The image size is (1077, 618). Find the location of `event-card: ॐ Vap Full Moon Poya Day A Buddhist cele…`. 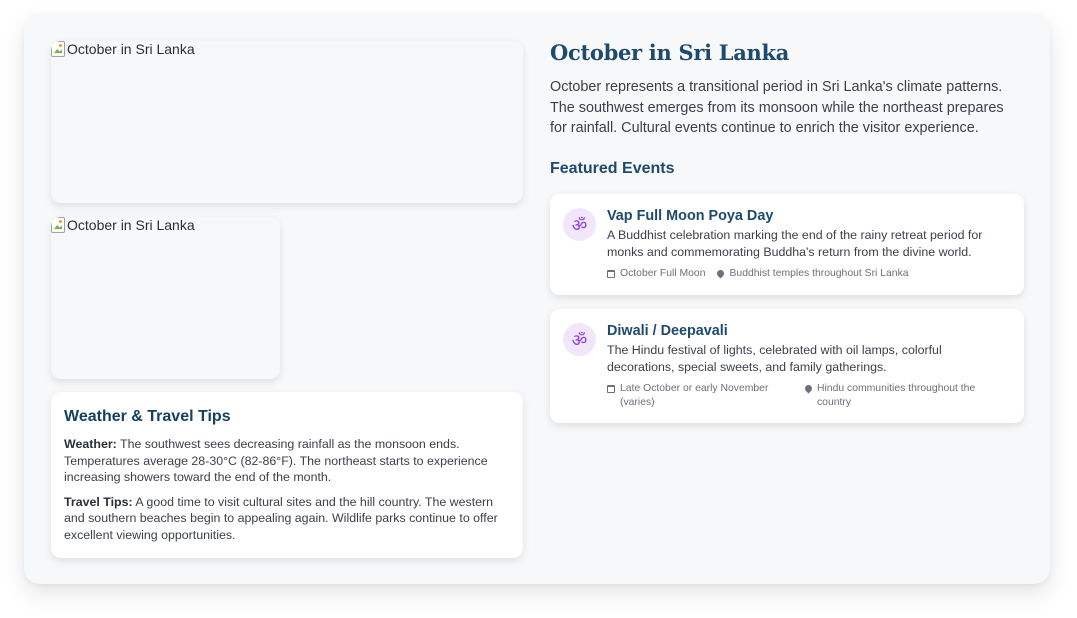

event-card: ॐ Vap Full Moon Poya Day A Buddhist cele… is located at coordinates (787, 244).